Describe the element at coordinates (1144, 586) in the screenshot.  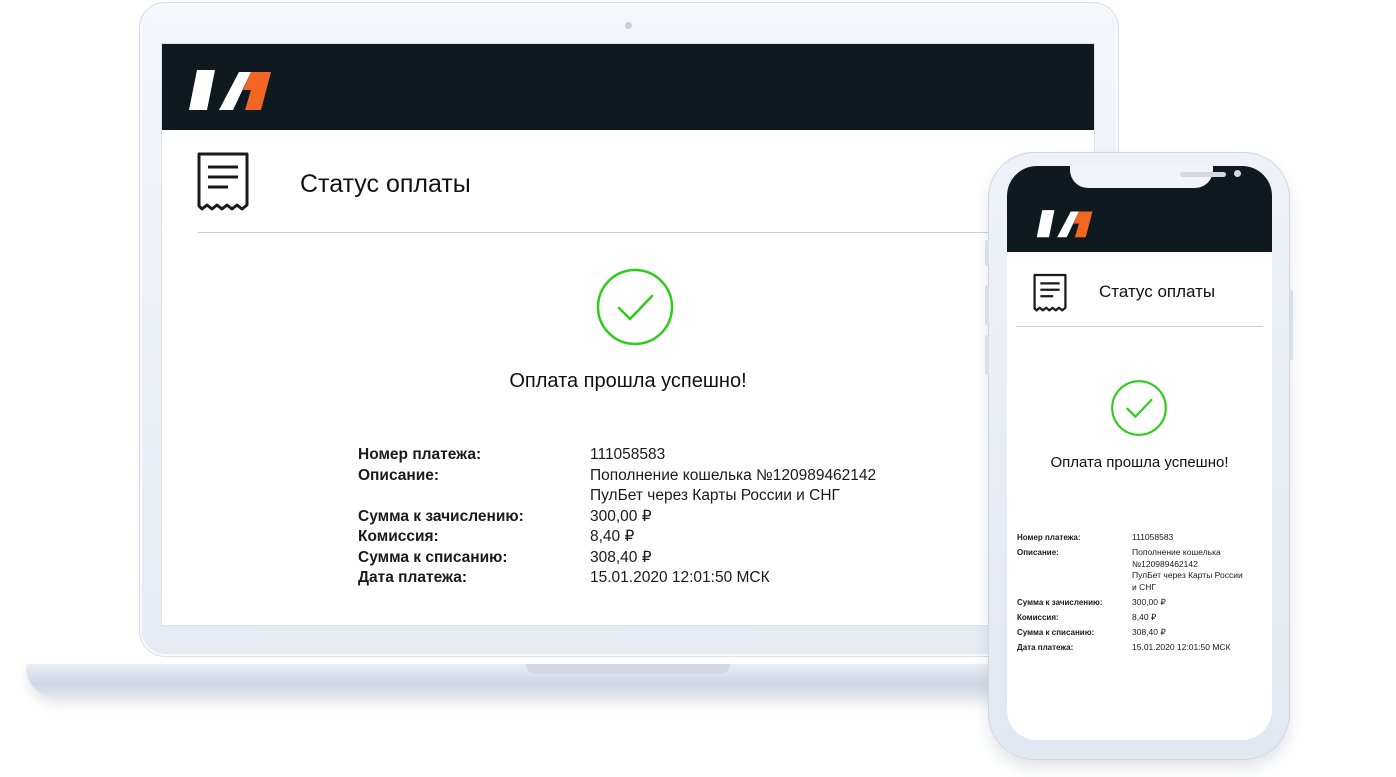
I see `description-line: и СНГ` at that location.